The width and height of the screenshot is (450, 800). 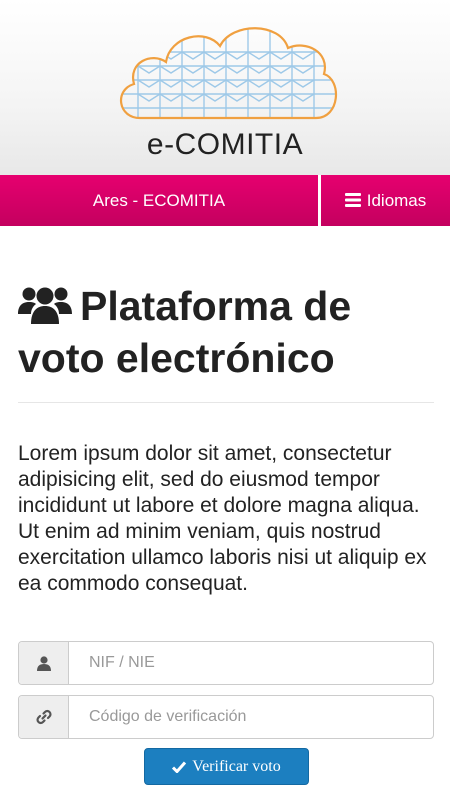 I want to click on cloud-logo-icon, so click(x=228, y=73).